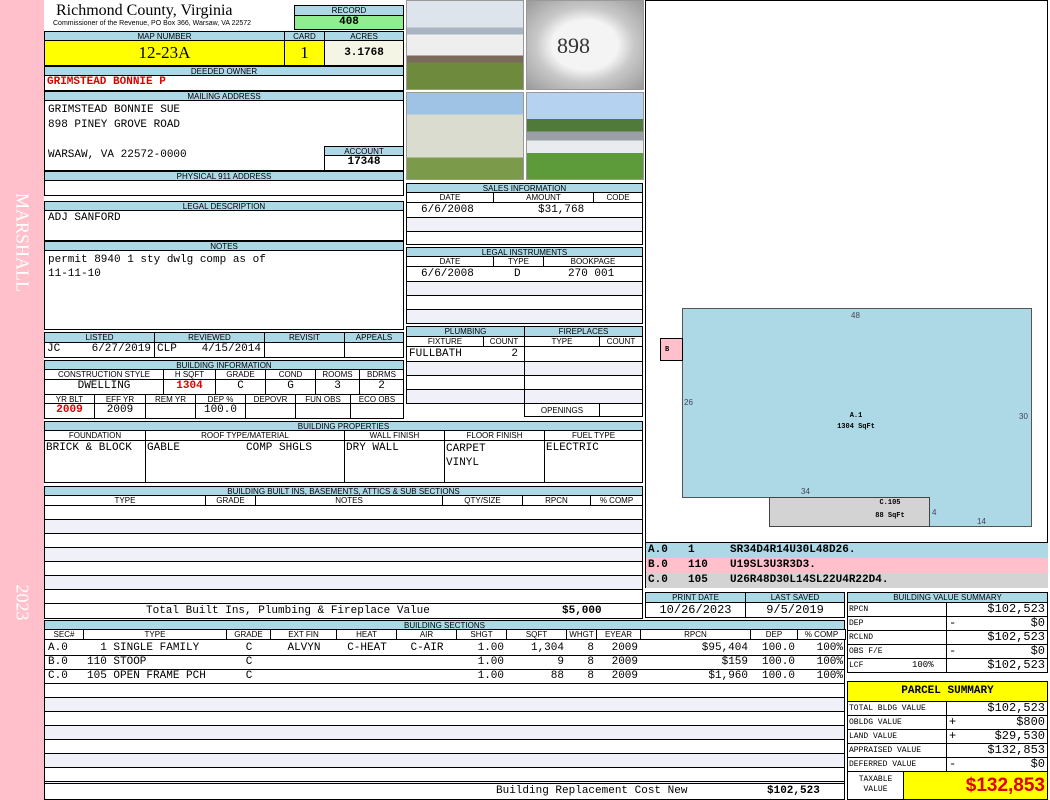 The height and width of the screenshot is (800, 1050). I want to click on house-side-photo, so click(585, 136).